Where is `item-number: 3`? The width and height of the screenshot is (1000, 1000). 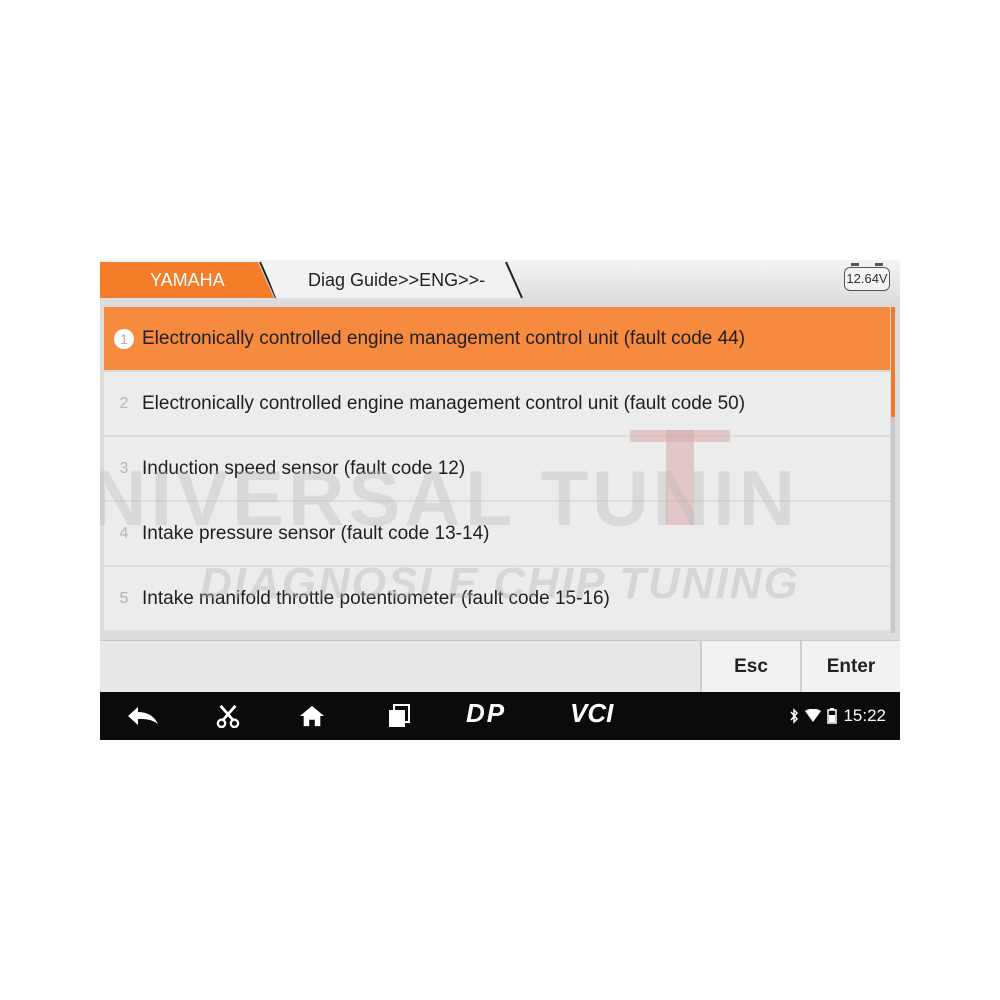
item-number: 3 is located at coordinates (124, 468).